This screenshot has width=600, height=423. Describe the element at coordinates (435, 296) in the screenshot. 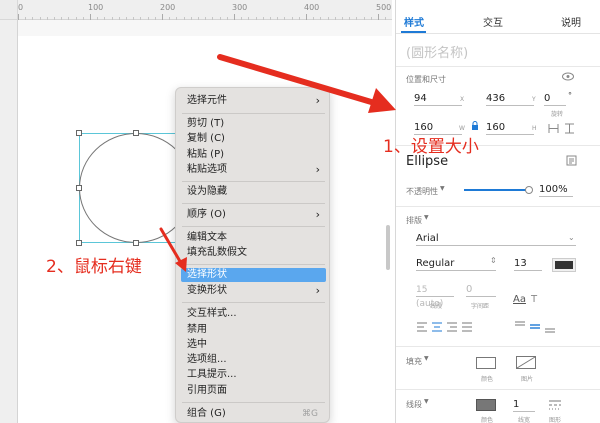

I see `line-spacing-input: 15 (auto)` at that location.